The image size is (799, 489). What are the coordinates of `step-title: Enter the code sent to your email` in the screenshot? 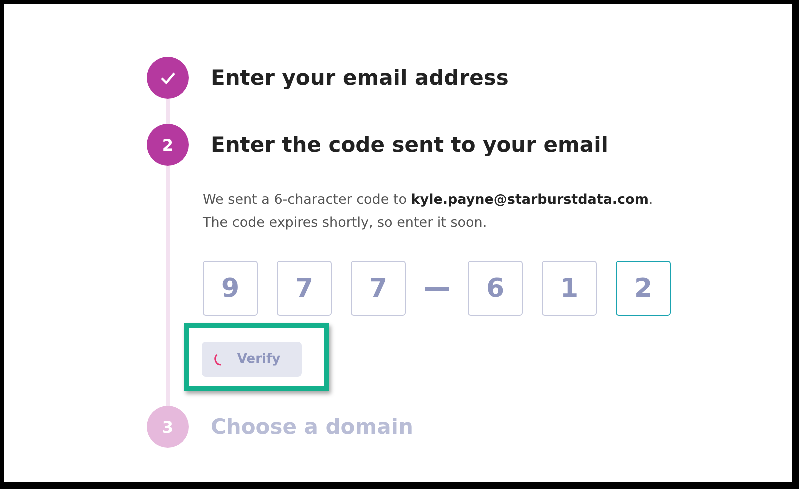 It's located at (409, 145).